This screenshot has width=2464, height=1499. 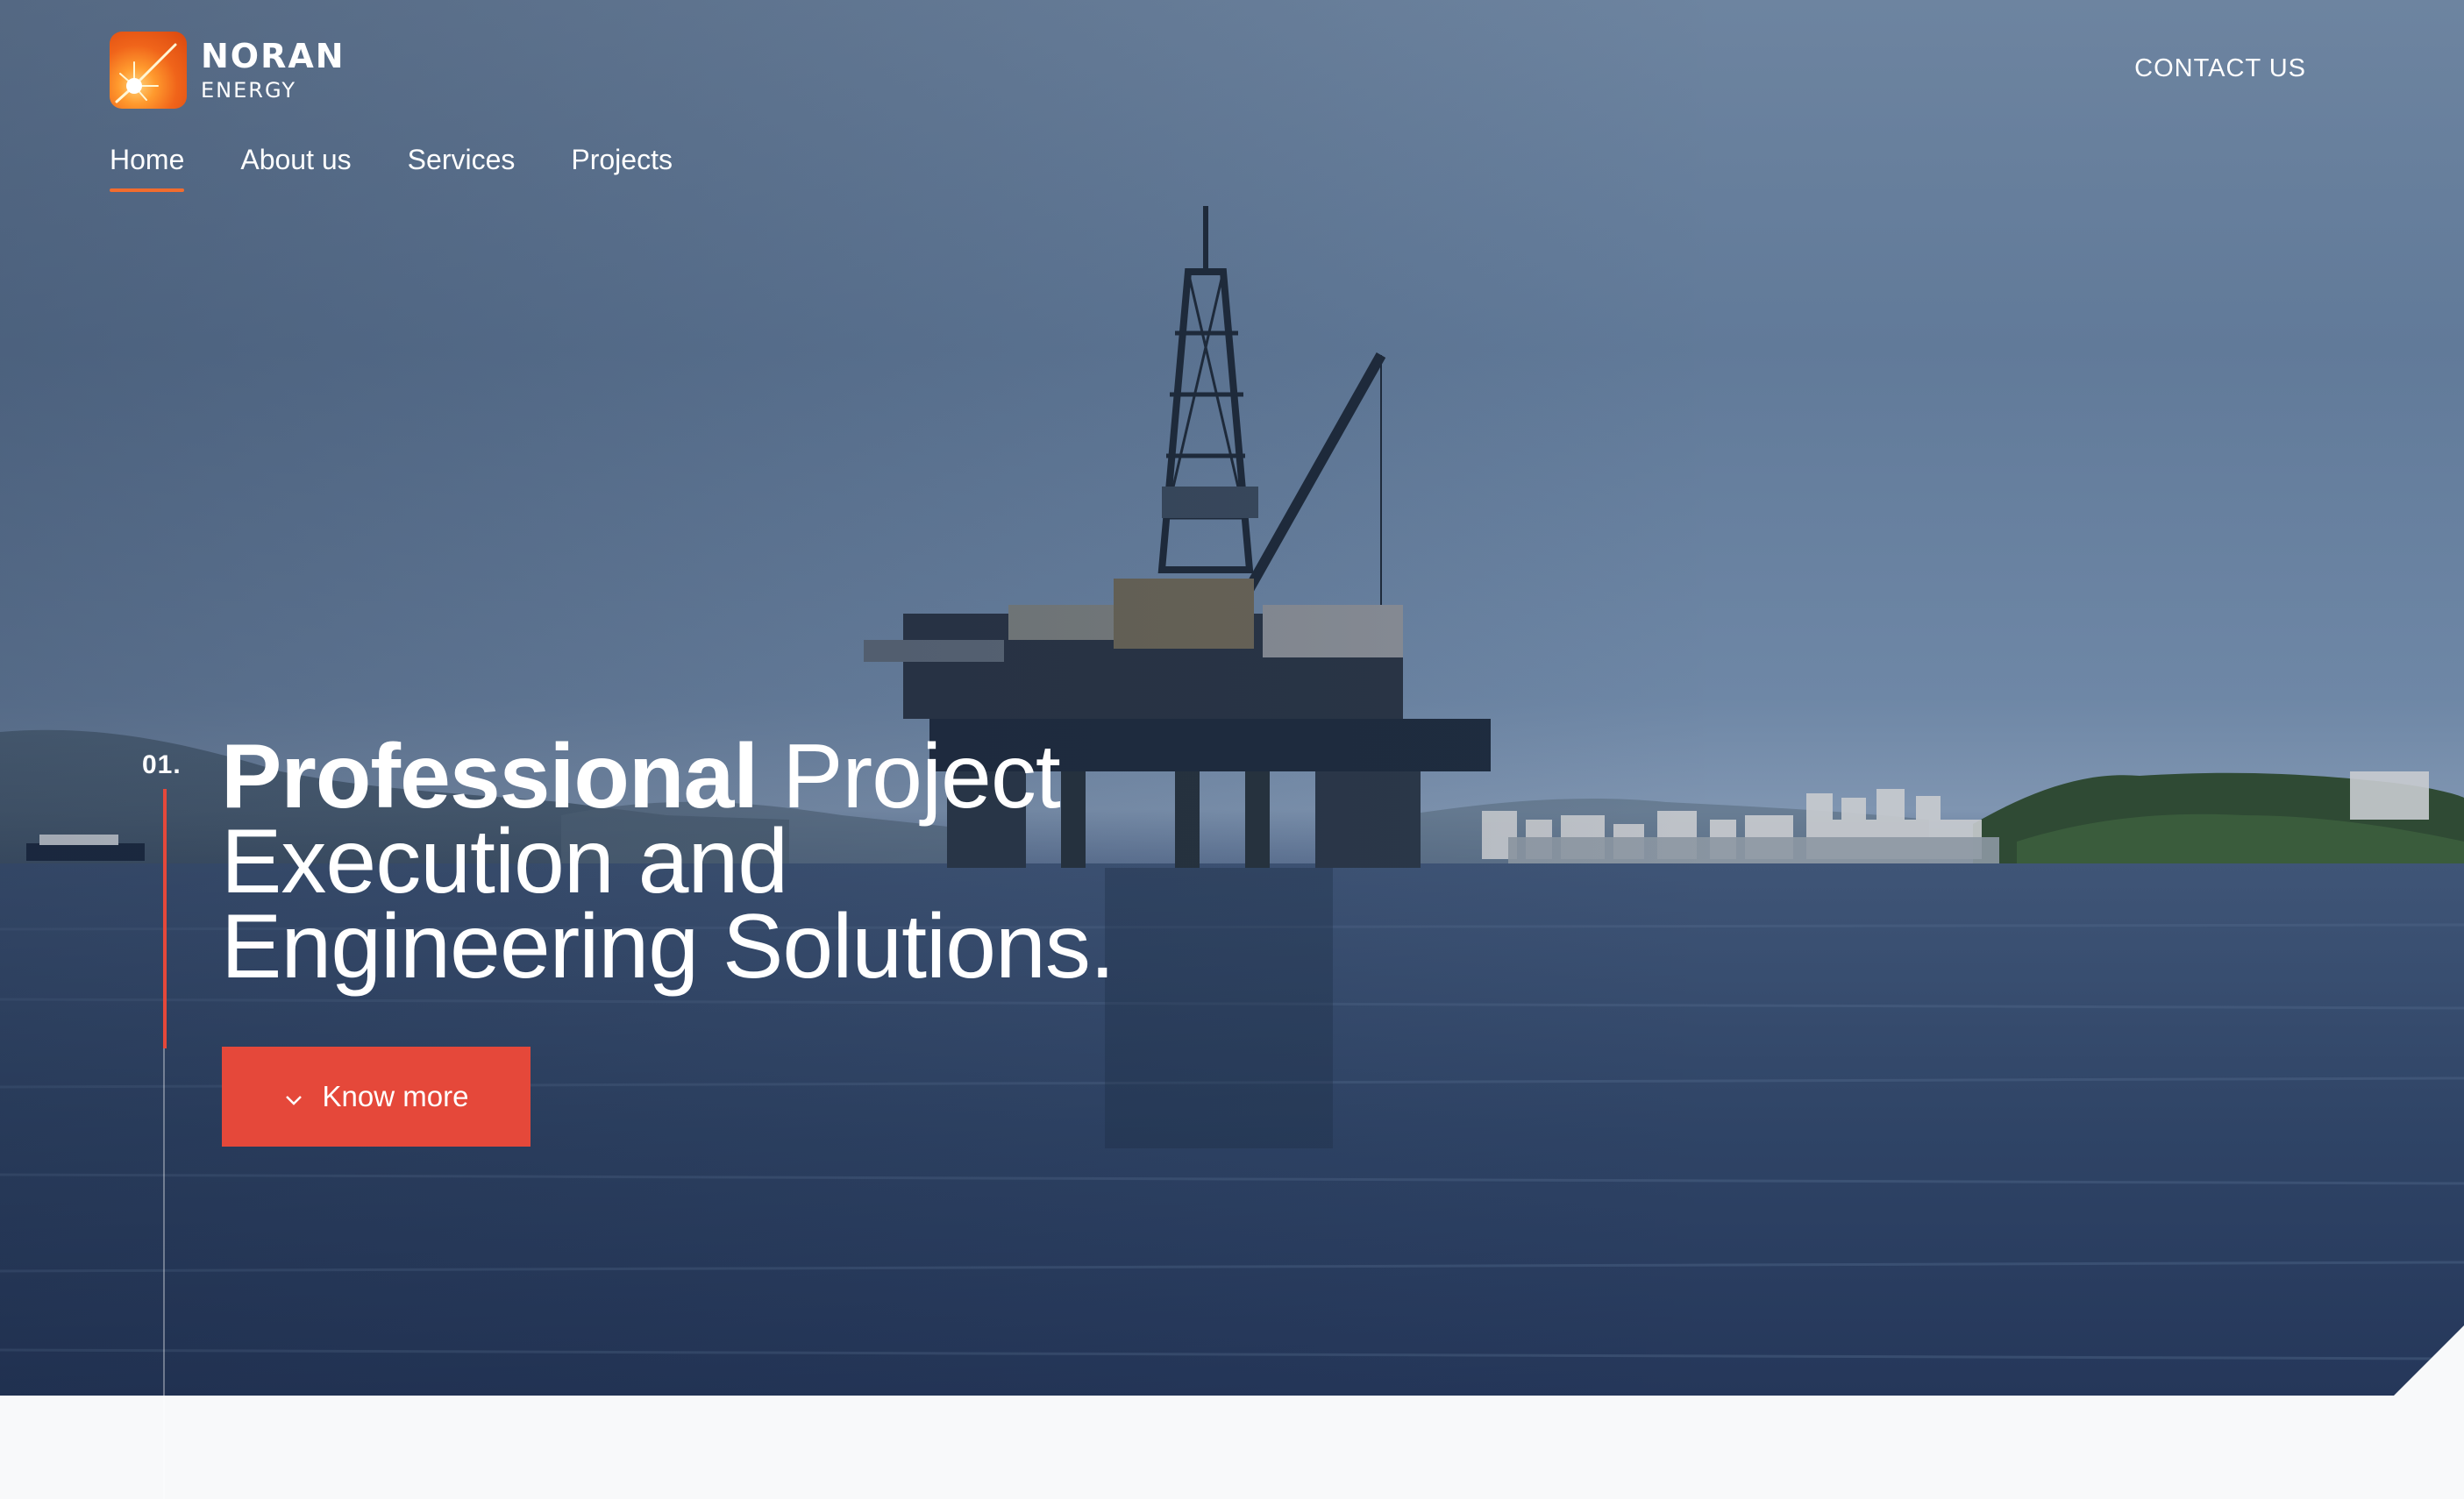 I want to click on brand-wordmark: NORAN ENERGY, so click(x=273, y=70).